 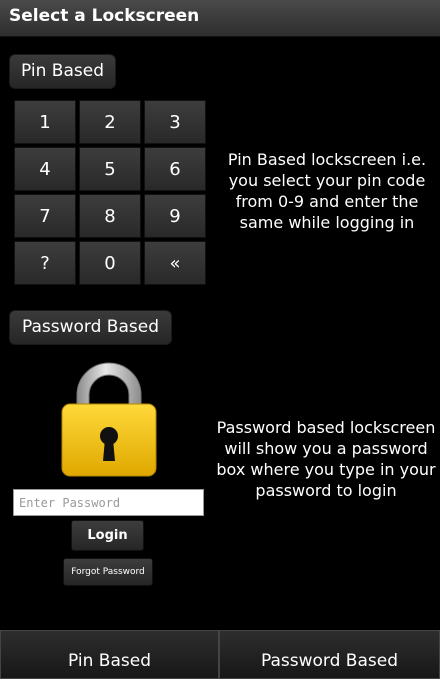 What do you see at coordinates (329, 654) in the screenshot?
I see `tab-password-based: Password Based` at bounding box center [329, 654].